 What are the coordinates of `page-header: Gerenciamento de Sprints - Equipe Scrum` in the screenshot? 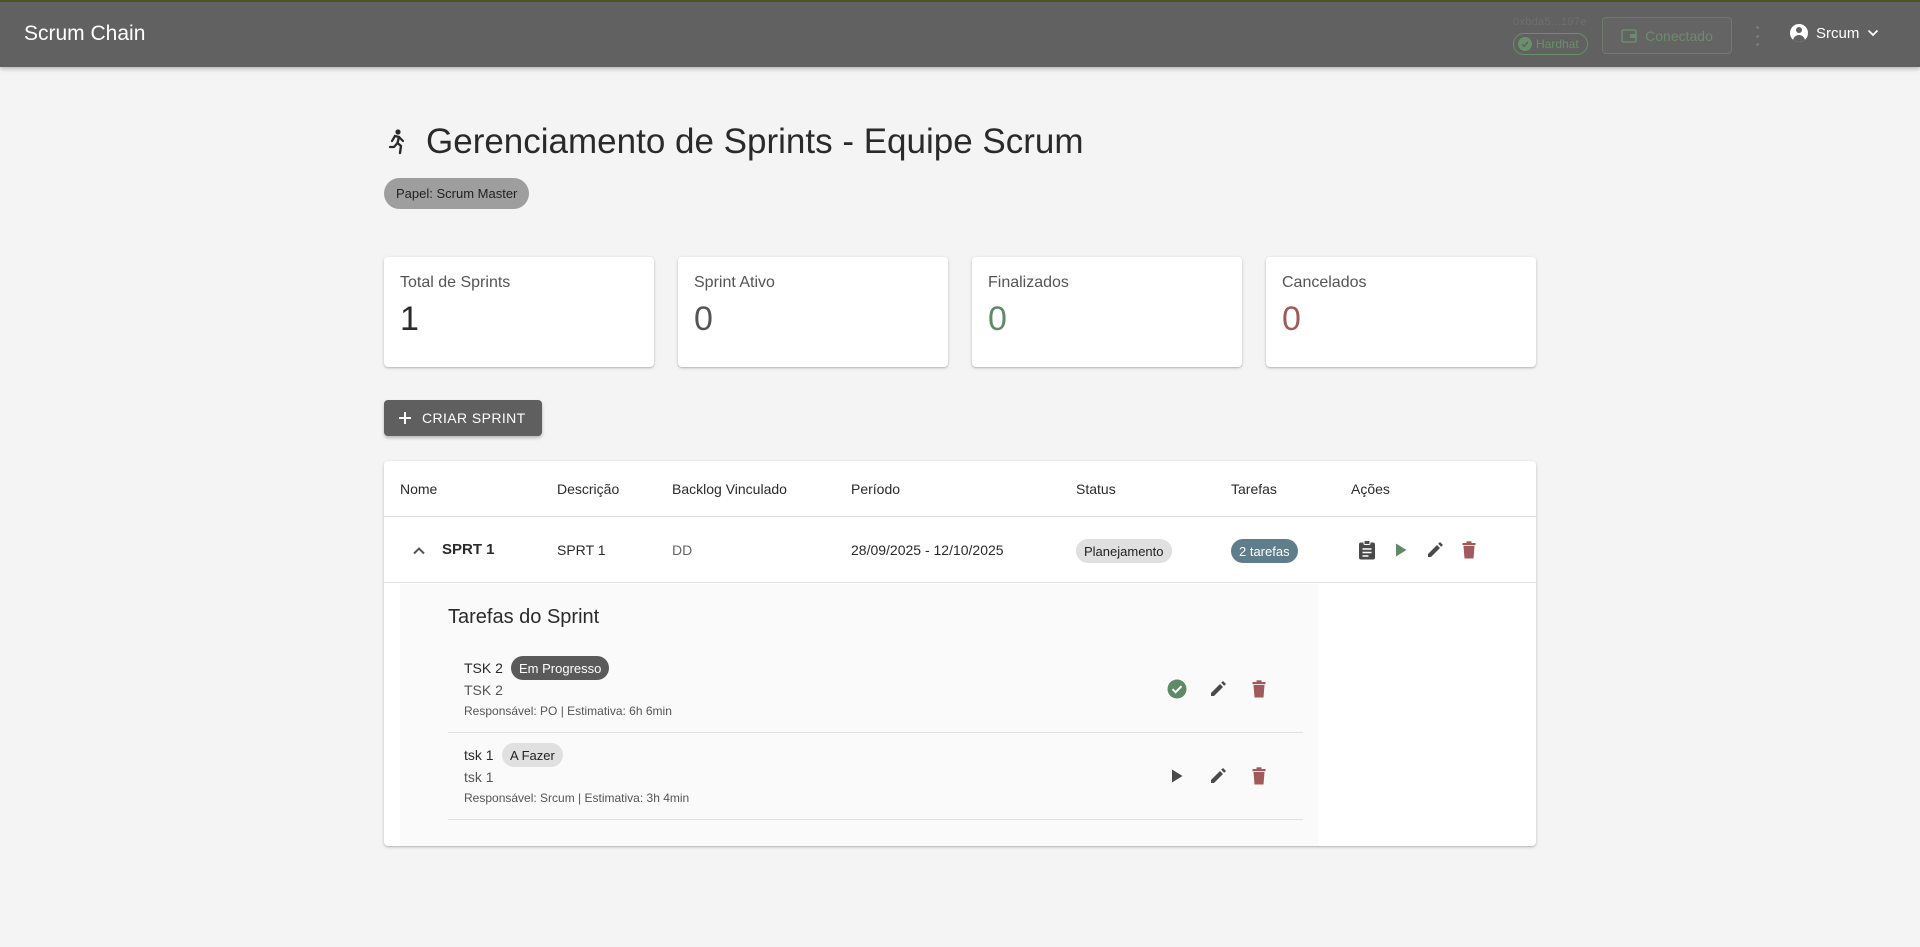 It's located at (734, 142).